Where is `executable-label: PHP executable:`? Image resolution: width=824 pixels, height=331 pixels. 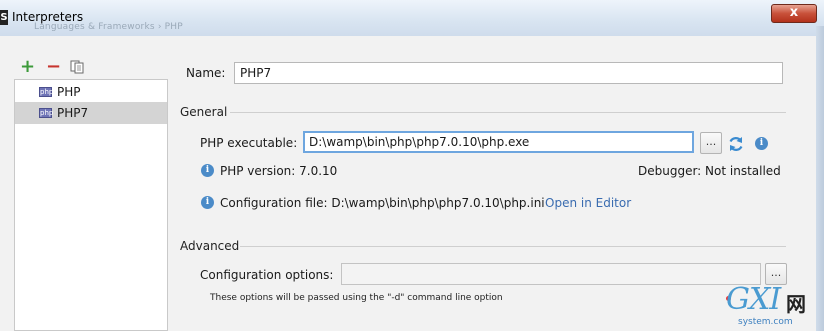 executable-label: PHP executable: is located at coordinates (249, 143).